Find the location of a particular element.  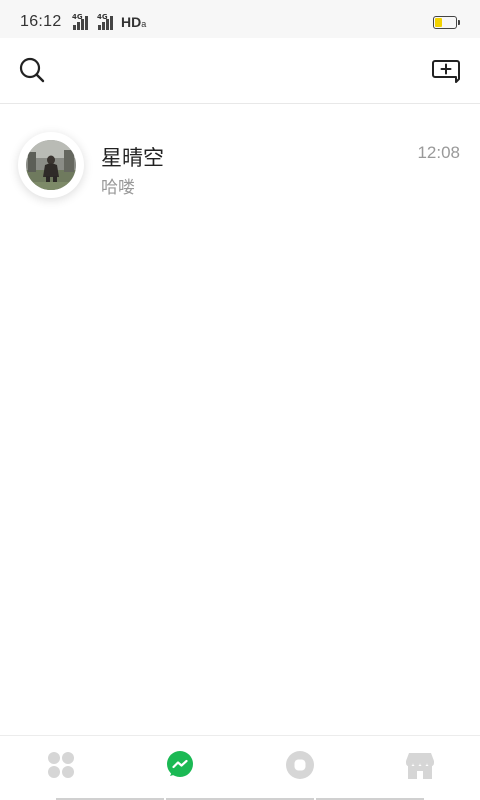

top-toolbar is located at coordinates (240, 71).